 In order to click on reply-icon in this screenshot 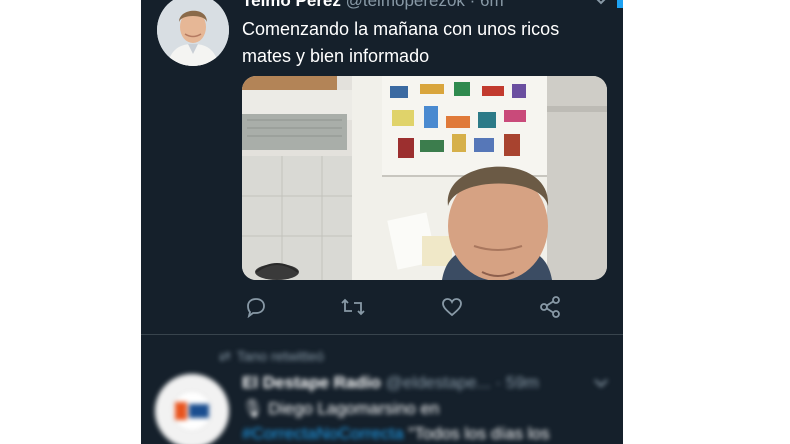, I will do `click(256, 307)`.